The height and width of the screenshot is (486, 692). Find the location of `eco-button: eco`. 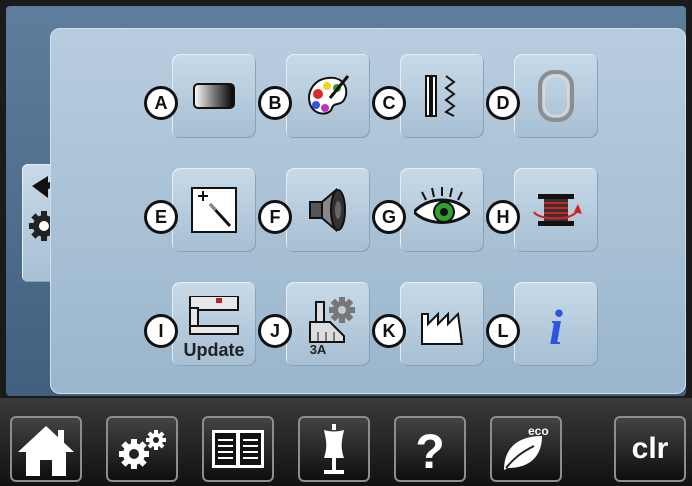

eco-button: eco is located at coordinates (526, 449).